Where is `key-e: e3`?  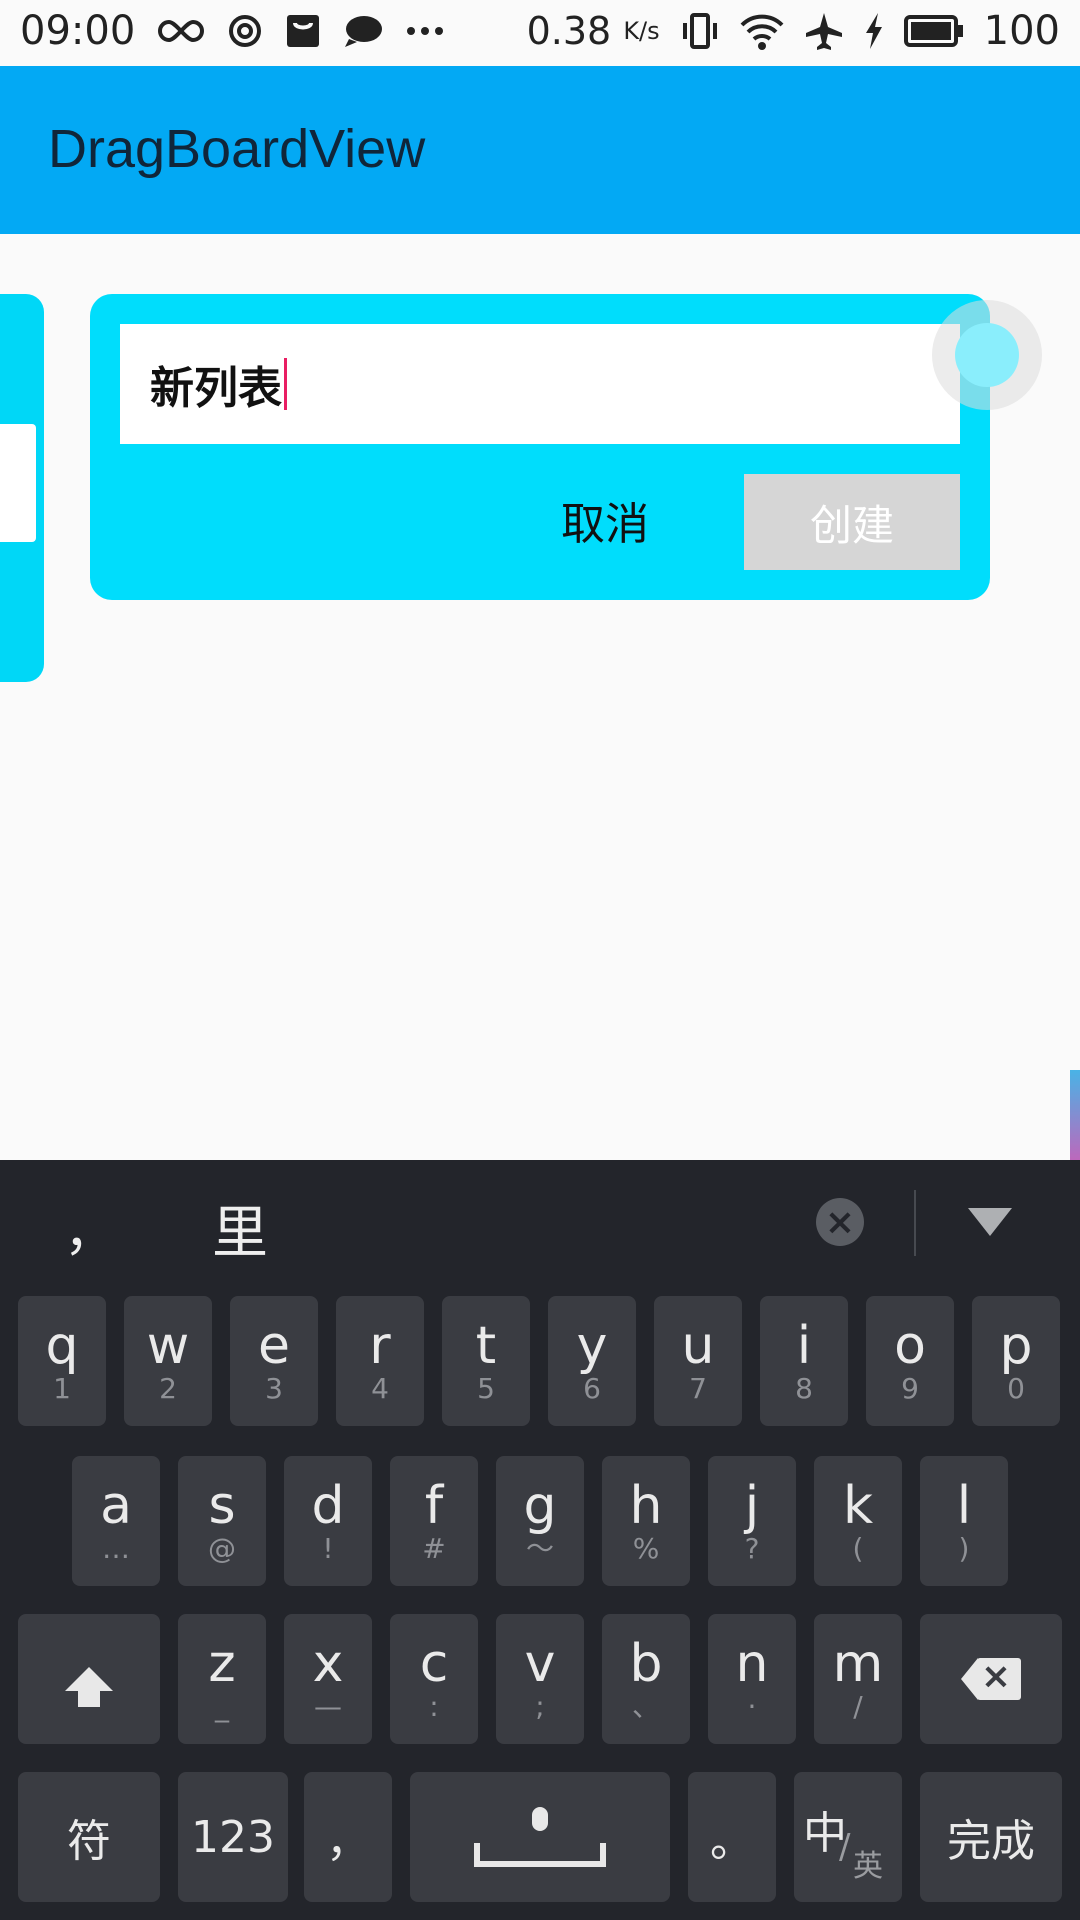
key-e: e3 is located at coordinates (274, 1361).